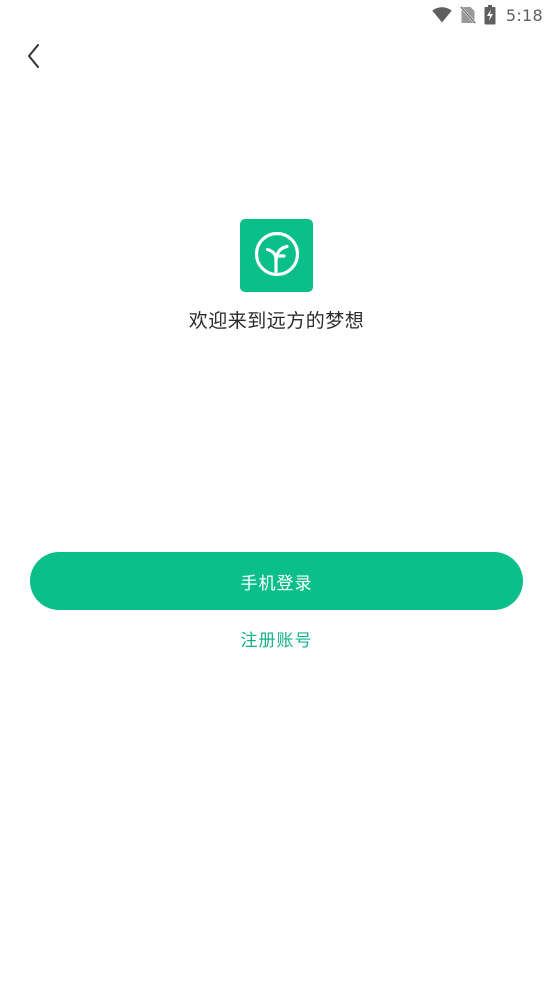  What do you see at coordinates (524, 15) in the screenshot?
I see `status-time: 5:18` at bounding box center [524, 15].